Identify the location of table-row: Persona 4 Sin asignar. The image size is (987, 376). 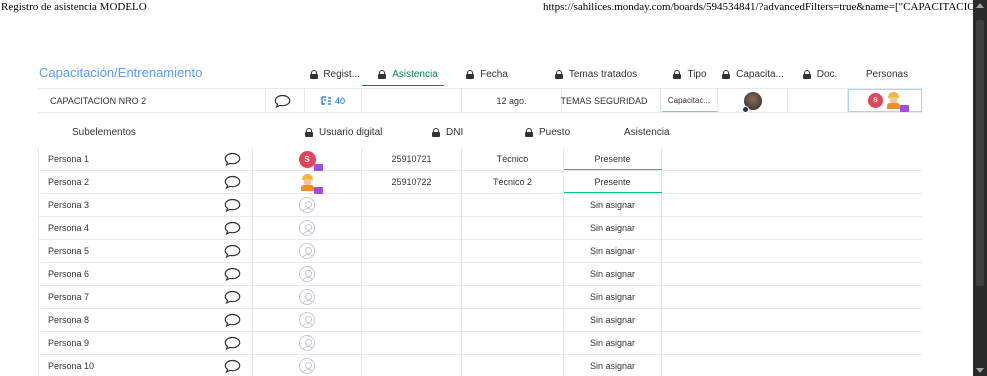
(480, 228).